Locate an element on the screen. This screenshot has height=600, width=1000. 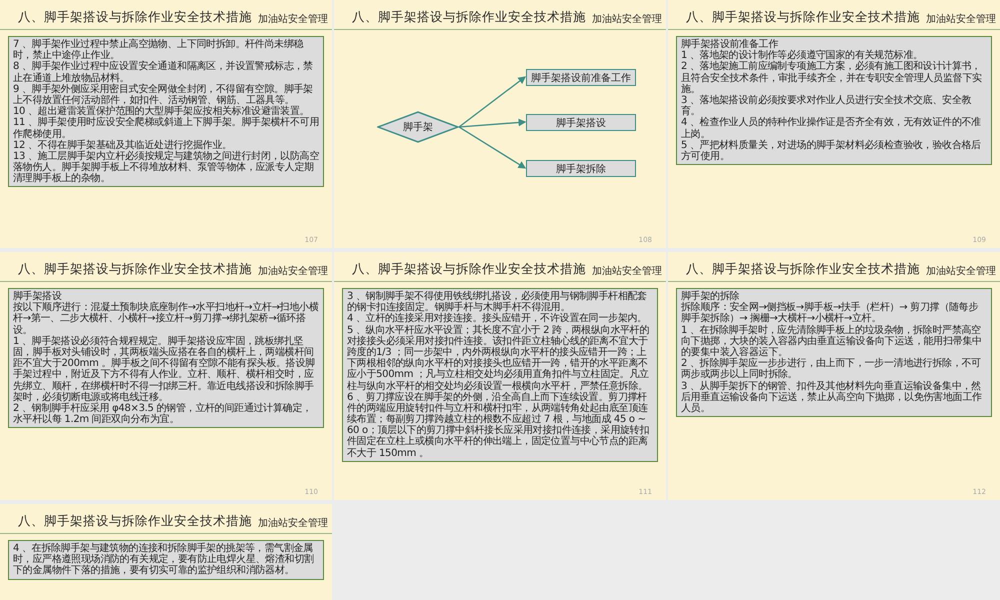
paragraph: 2 、拆除脚手架应一步步进行，由上而下，一步一清地进行拆除，不可两步或两步以上同时拆除。 is located at coordinates (831, 369).